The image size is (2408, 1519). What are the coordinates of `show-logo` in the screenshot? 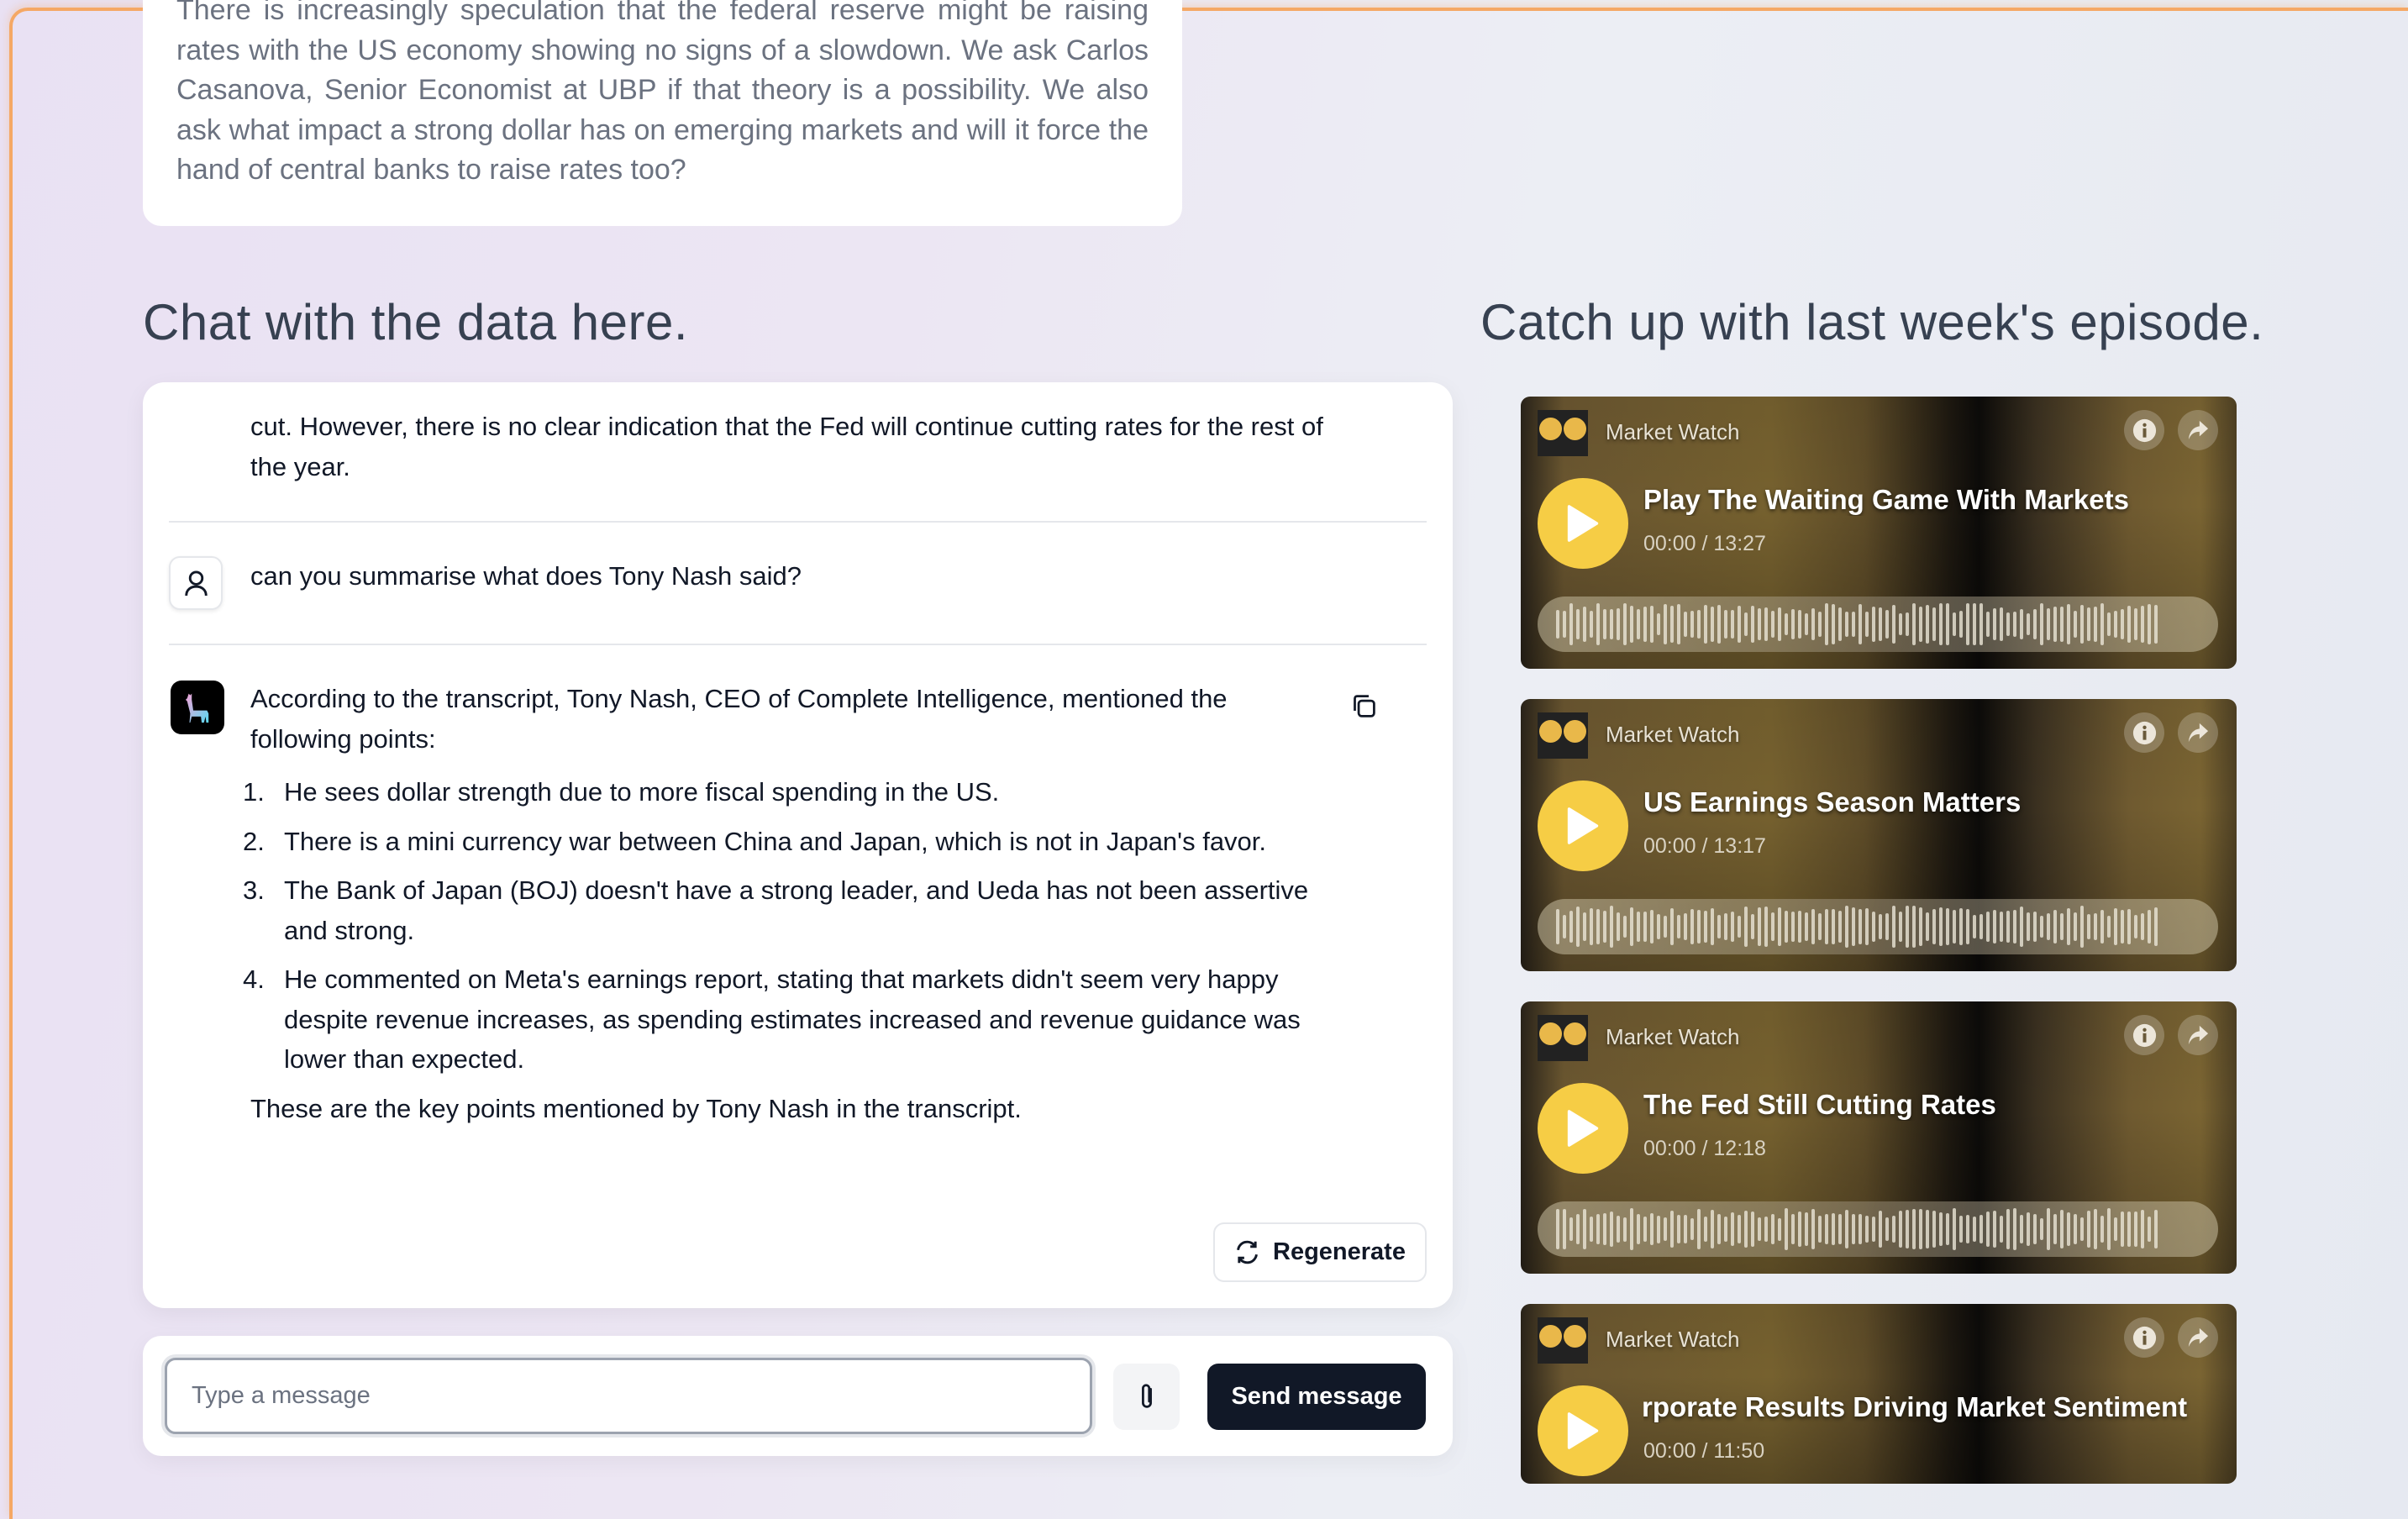 It's located at (1563, 1340).